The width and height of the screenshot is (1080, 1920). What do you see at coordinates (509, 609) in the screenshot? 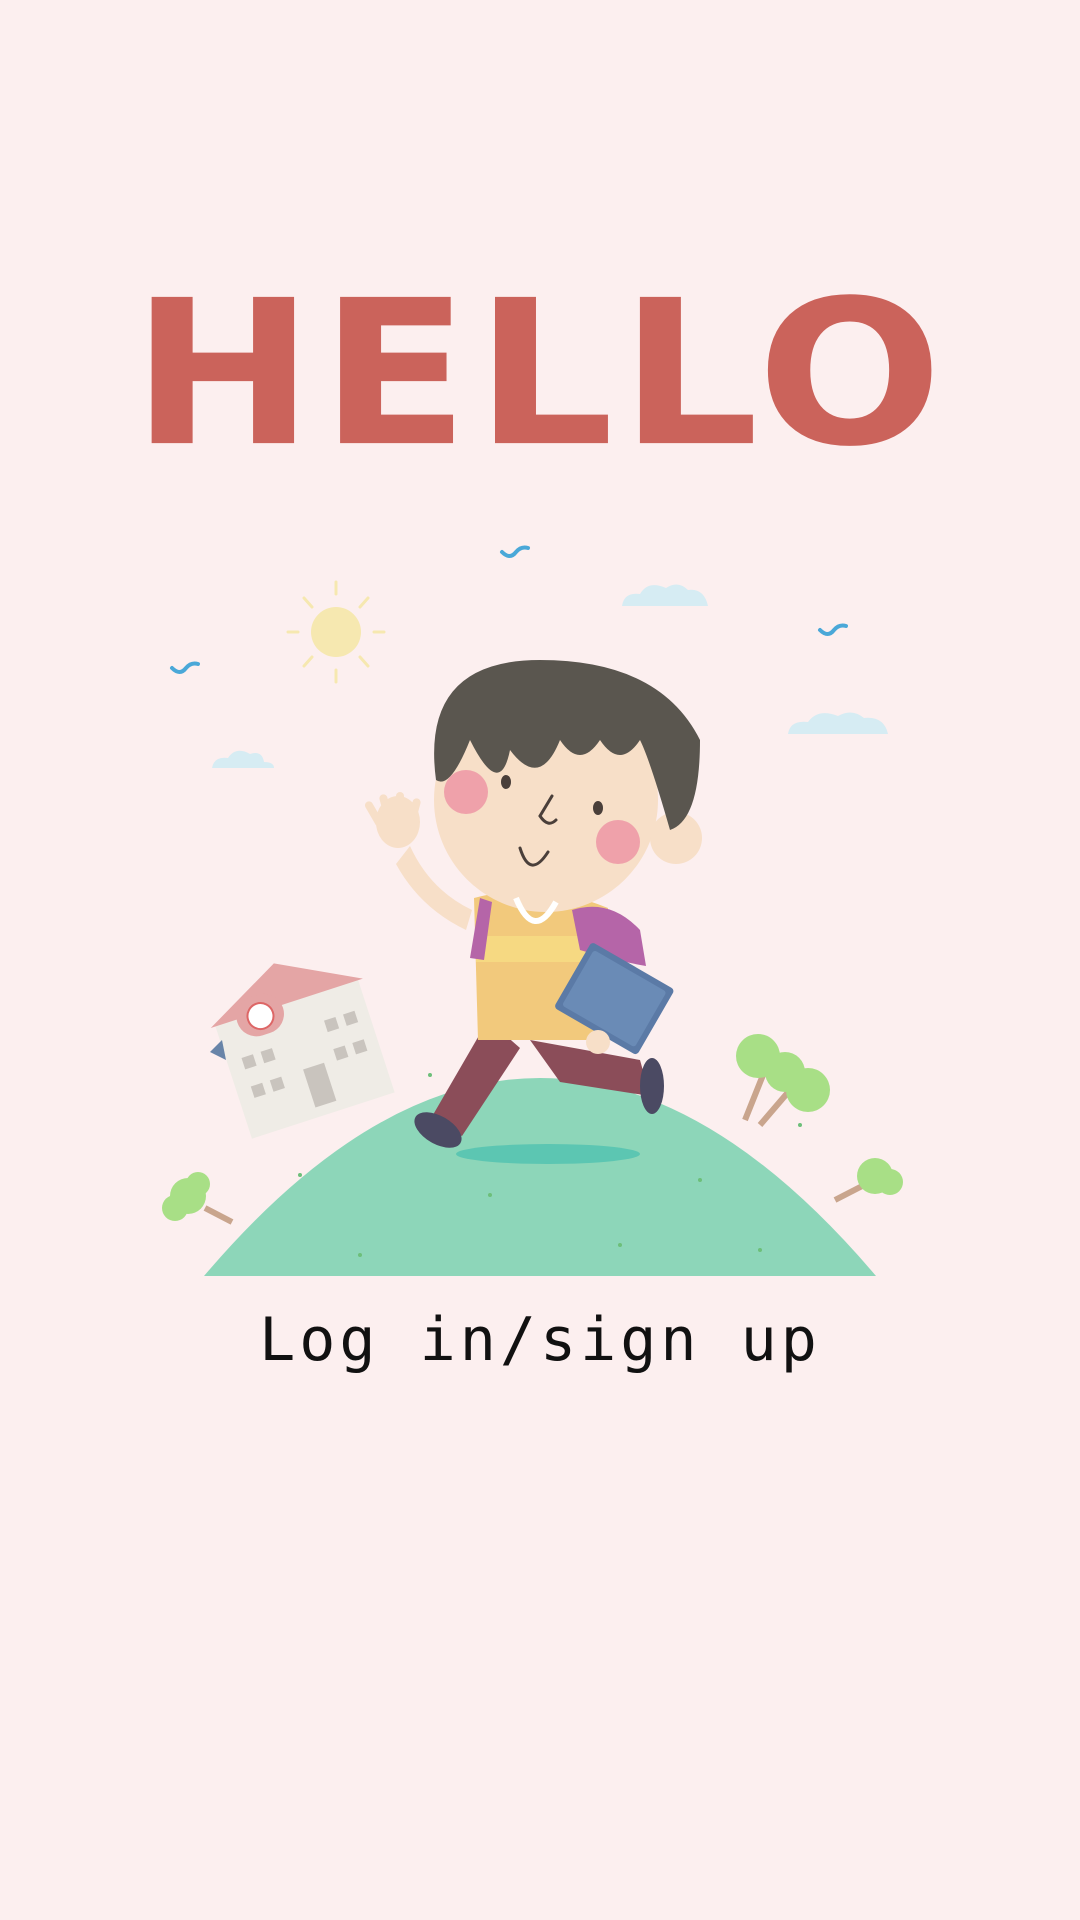
I see `bird-icon` at bounding box center [509, 609].